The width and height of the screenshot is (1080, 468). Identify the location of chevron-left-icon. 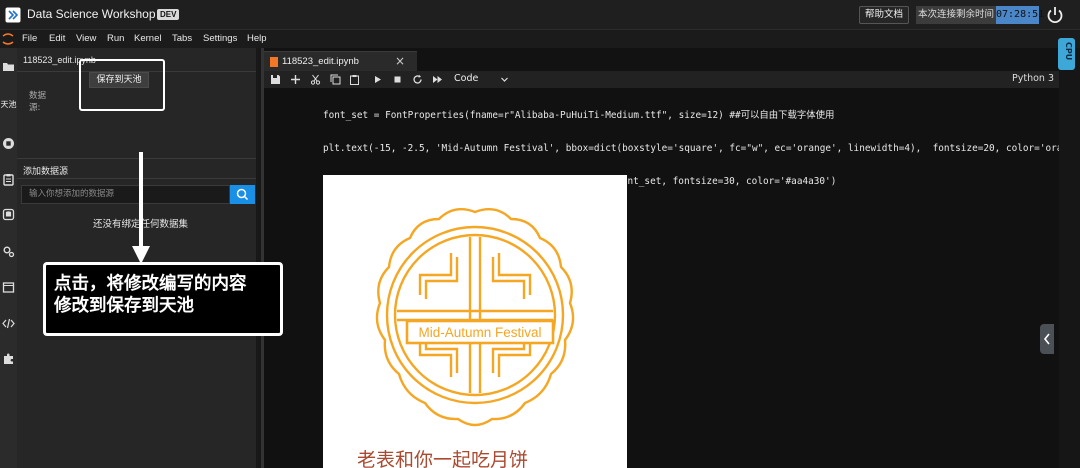
(1046, 339).